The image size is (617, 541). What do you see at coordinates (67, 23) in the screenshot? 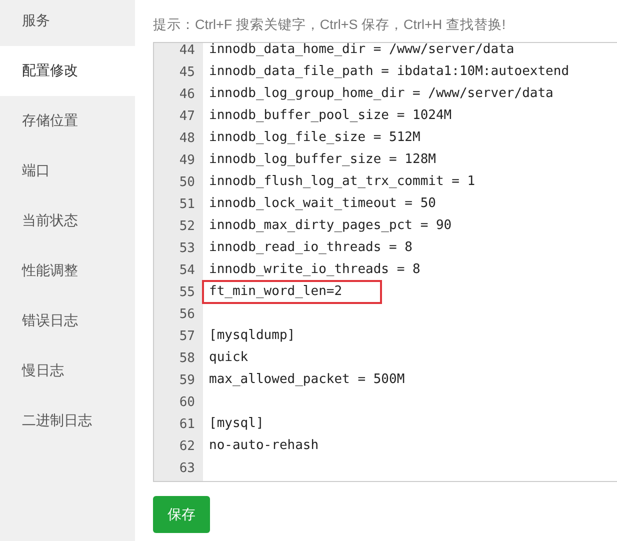
I see `sidebar-item: 服务` at bounding box center [67, 23].